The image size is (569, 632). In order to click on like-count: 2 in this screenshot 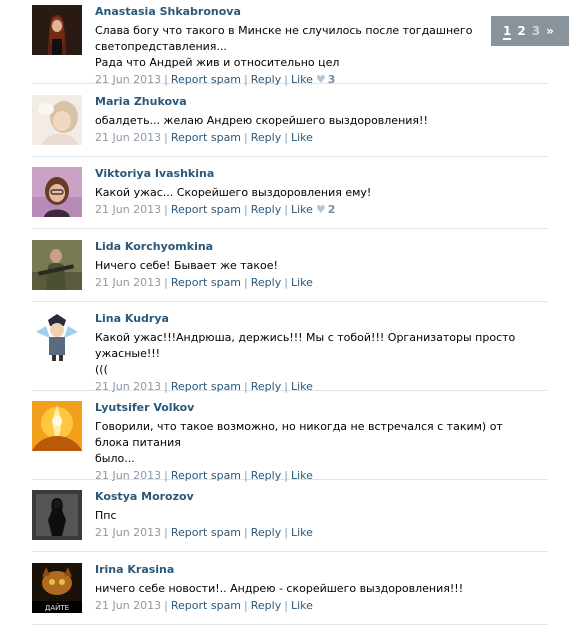, I will do `click(331, 209)`.